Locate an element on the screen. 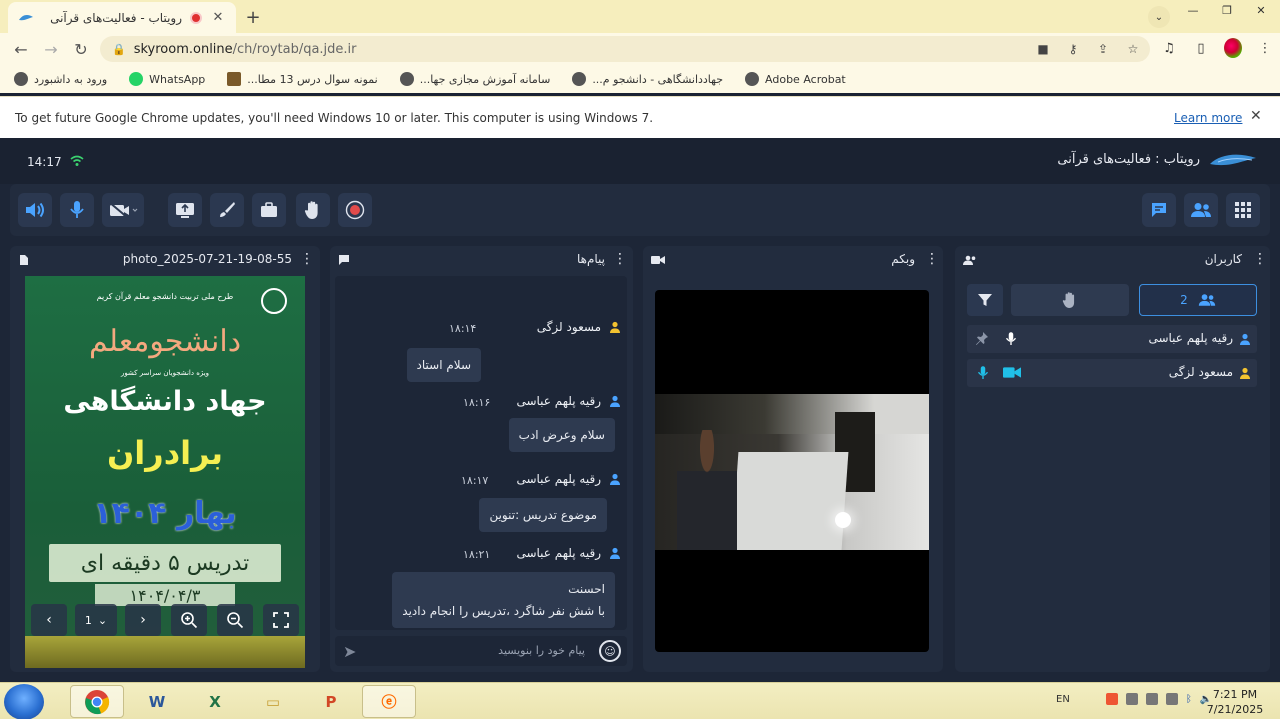  chat-icon is located at coordinates (1159, 210).